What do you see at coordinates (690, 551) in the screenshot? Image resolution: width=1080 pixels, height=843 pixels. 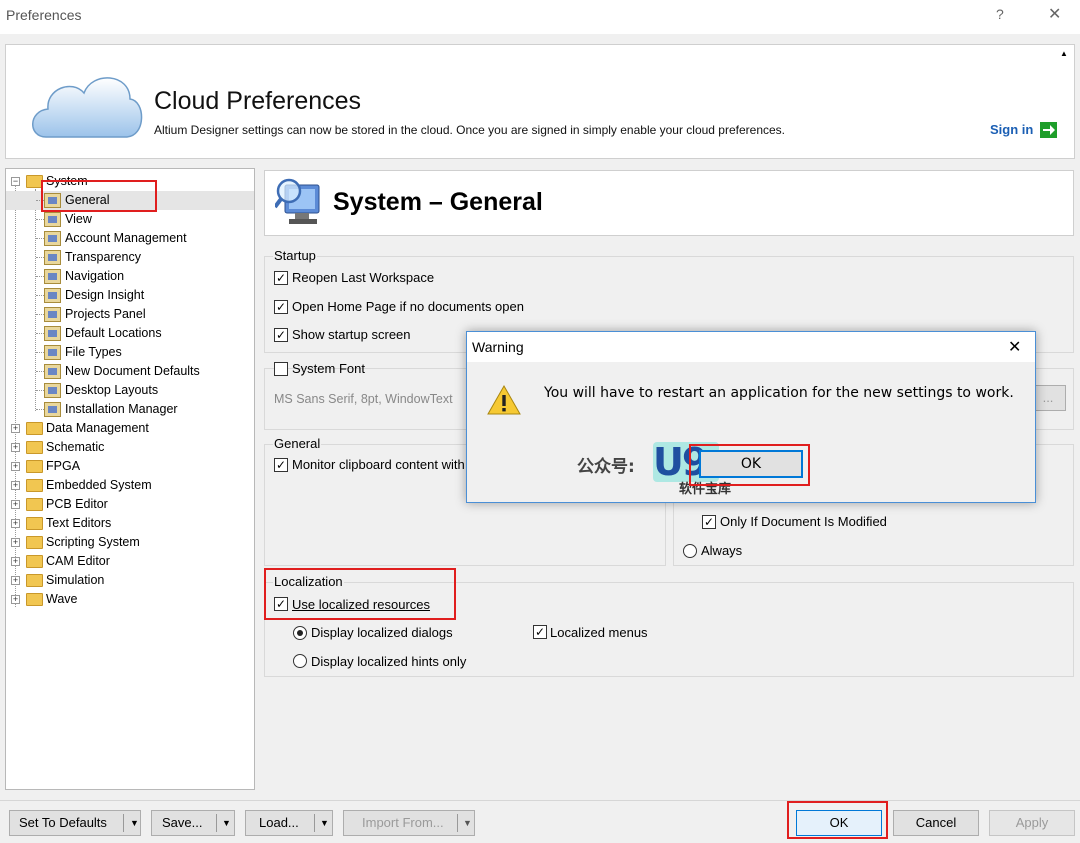 I see `always-radio` at bounding box center [690, 551].